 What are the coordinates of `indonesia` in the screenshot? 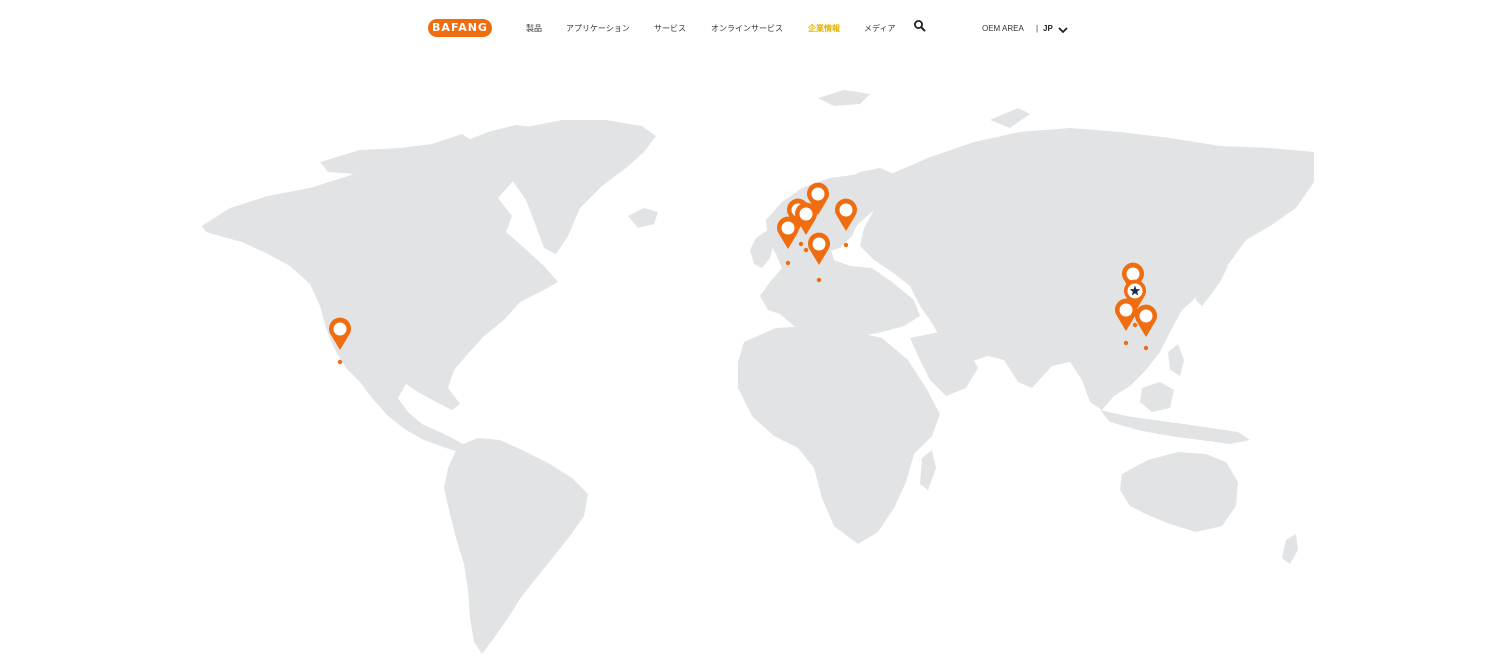 It's located at (1175, 427).